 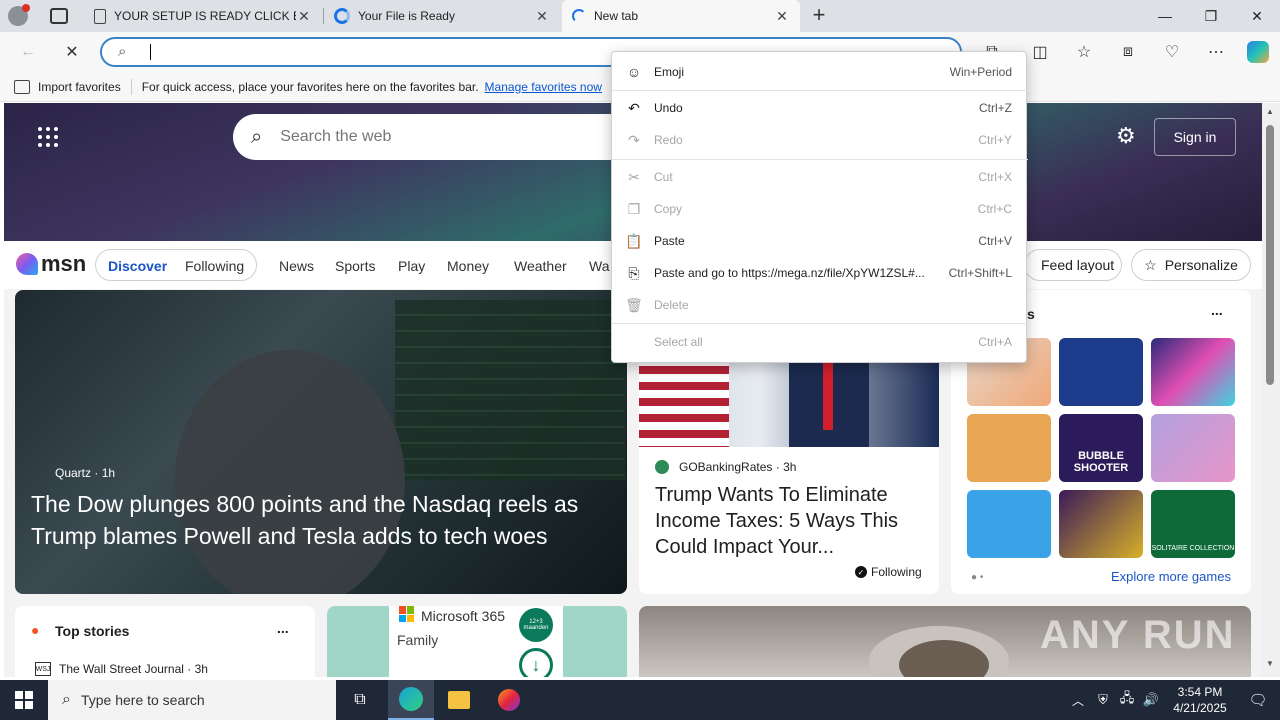 What do you see at coordinates (1270, 111) in the screenshot?
I see `scroll-up-arrow-icon: ▲` at bounding box center [1270, 111].